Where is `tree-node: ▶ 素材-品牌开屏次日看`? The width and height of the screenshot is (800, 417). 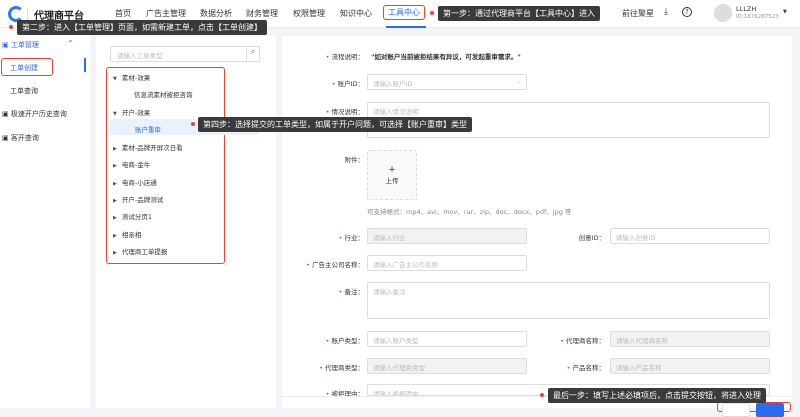
tree-node: ▶ 素材-品牌开屏次日看 is located at coordinates (148, 147).